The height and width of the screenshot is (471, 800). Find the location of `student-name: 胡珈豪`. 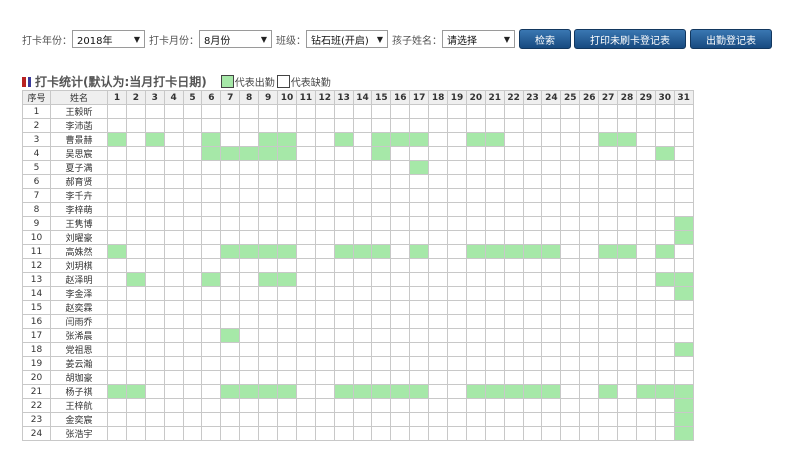

student-name: 胡珈豪 is located at coordinates (79, 377).